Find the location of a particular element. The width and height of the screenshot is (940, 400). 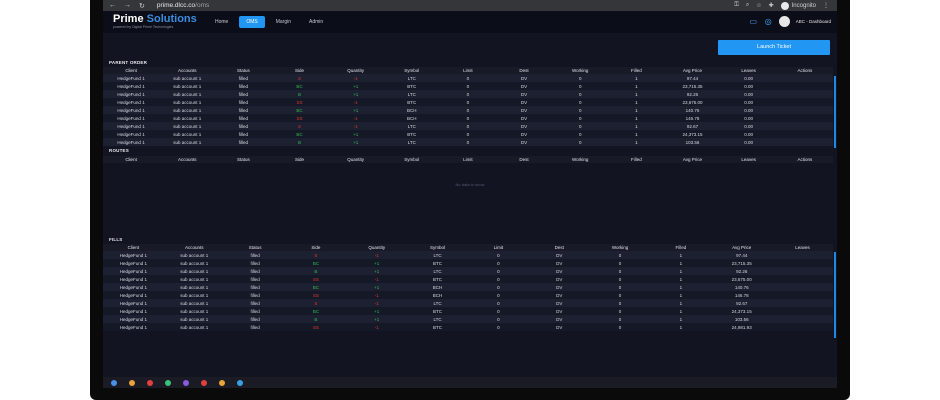

parent-order-scrollbar is located at coordinates (835, 112).